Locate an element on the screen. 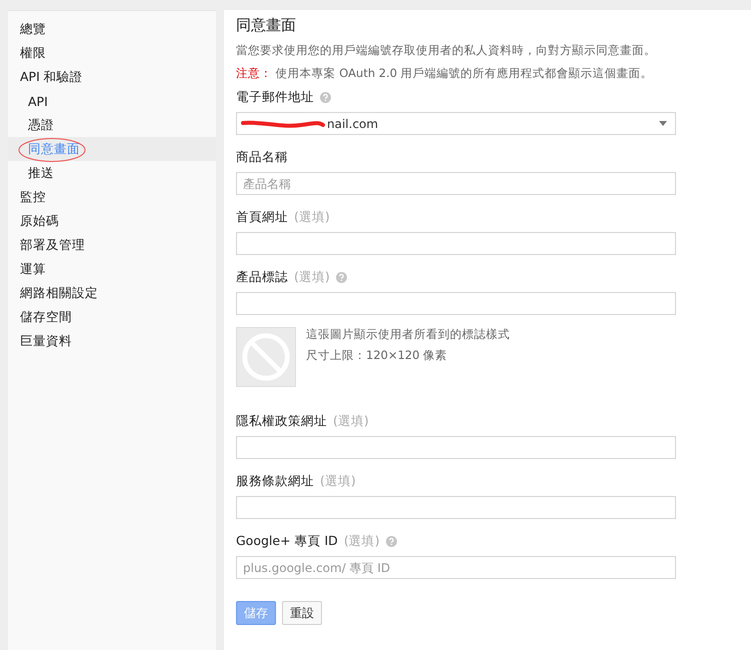  sidebar-item: API 和驗證 is located at coordinates (112, 77).